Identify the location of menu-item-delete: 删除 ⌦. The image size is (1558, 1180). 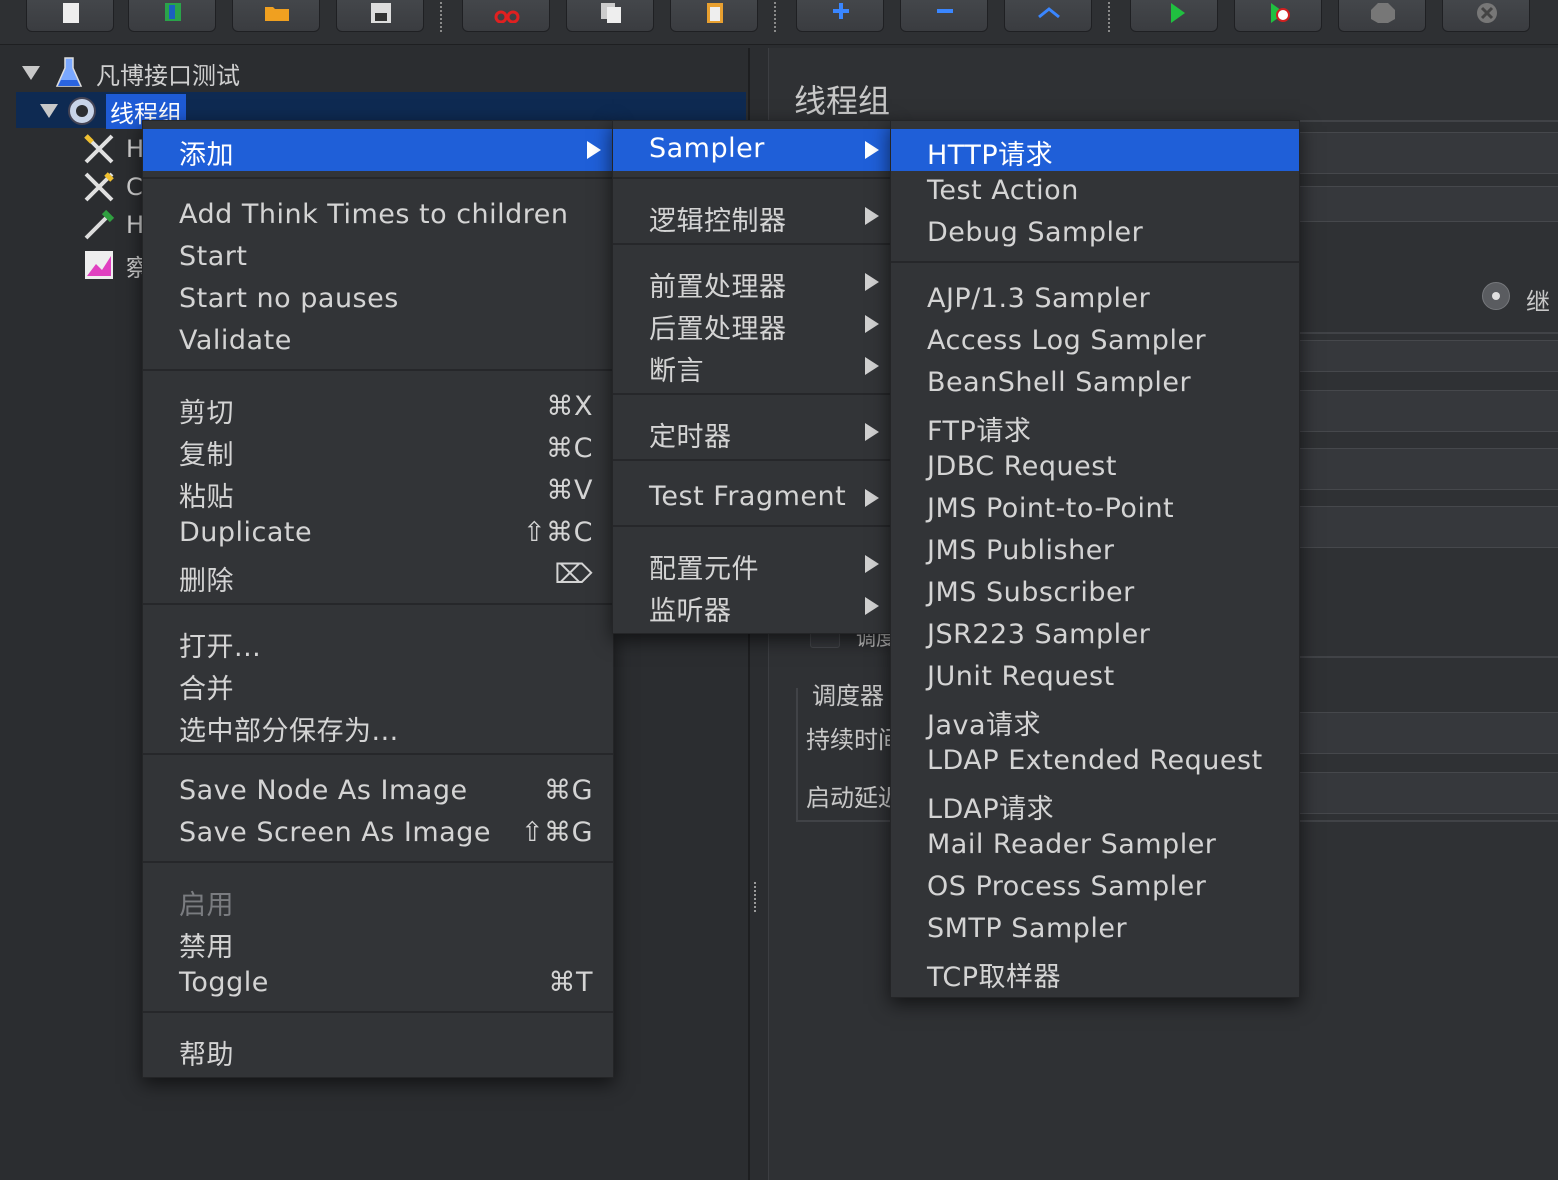
(378, 576).